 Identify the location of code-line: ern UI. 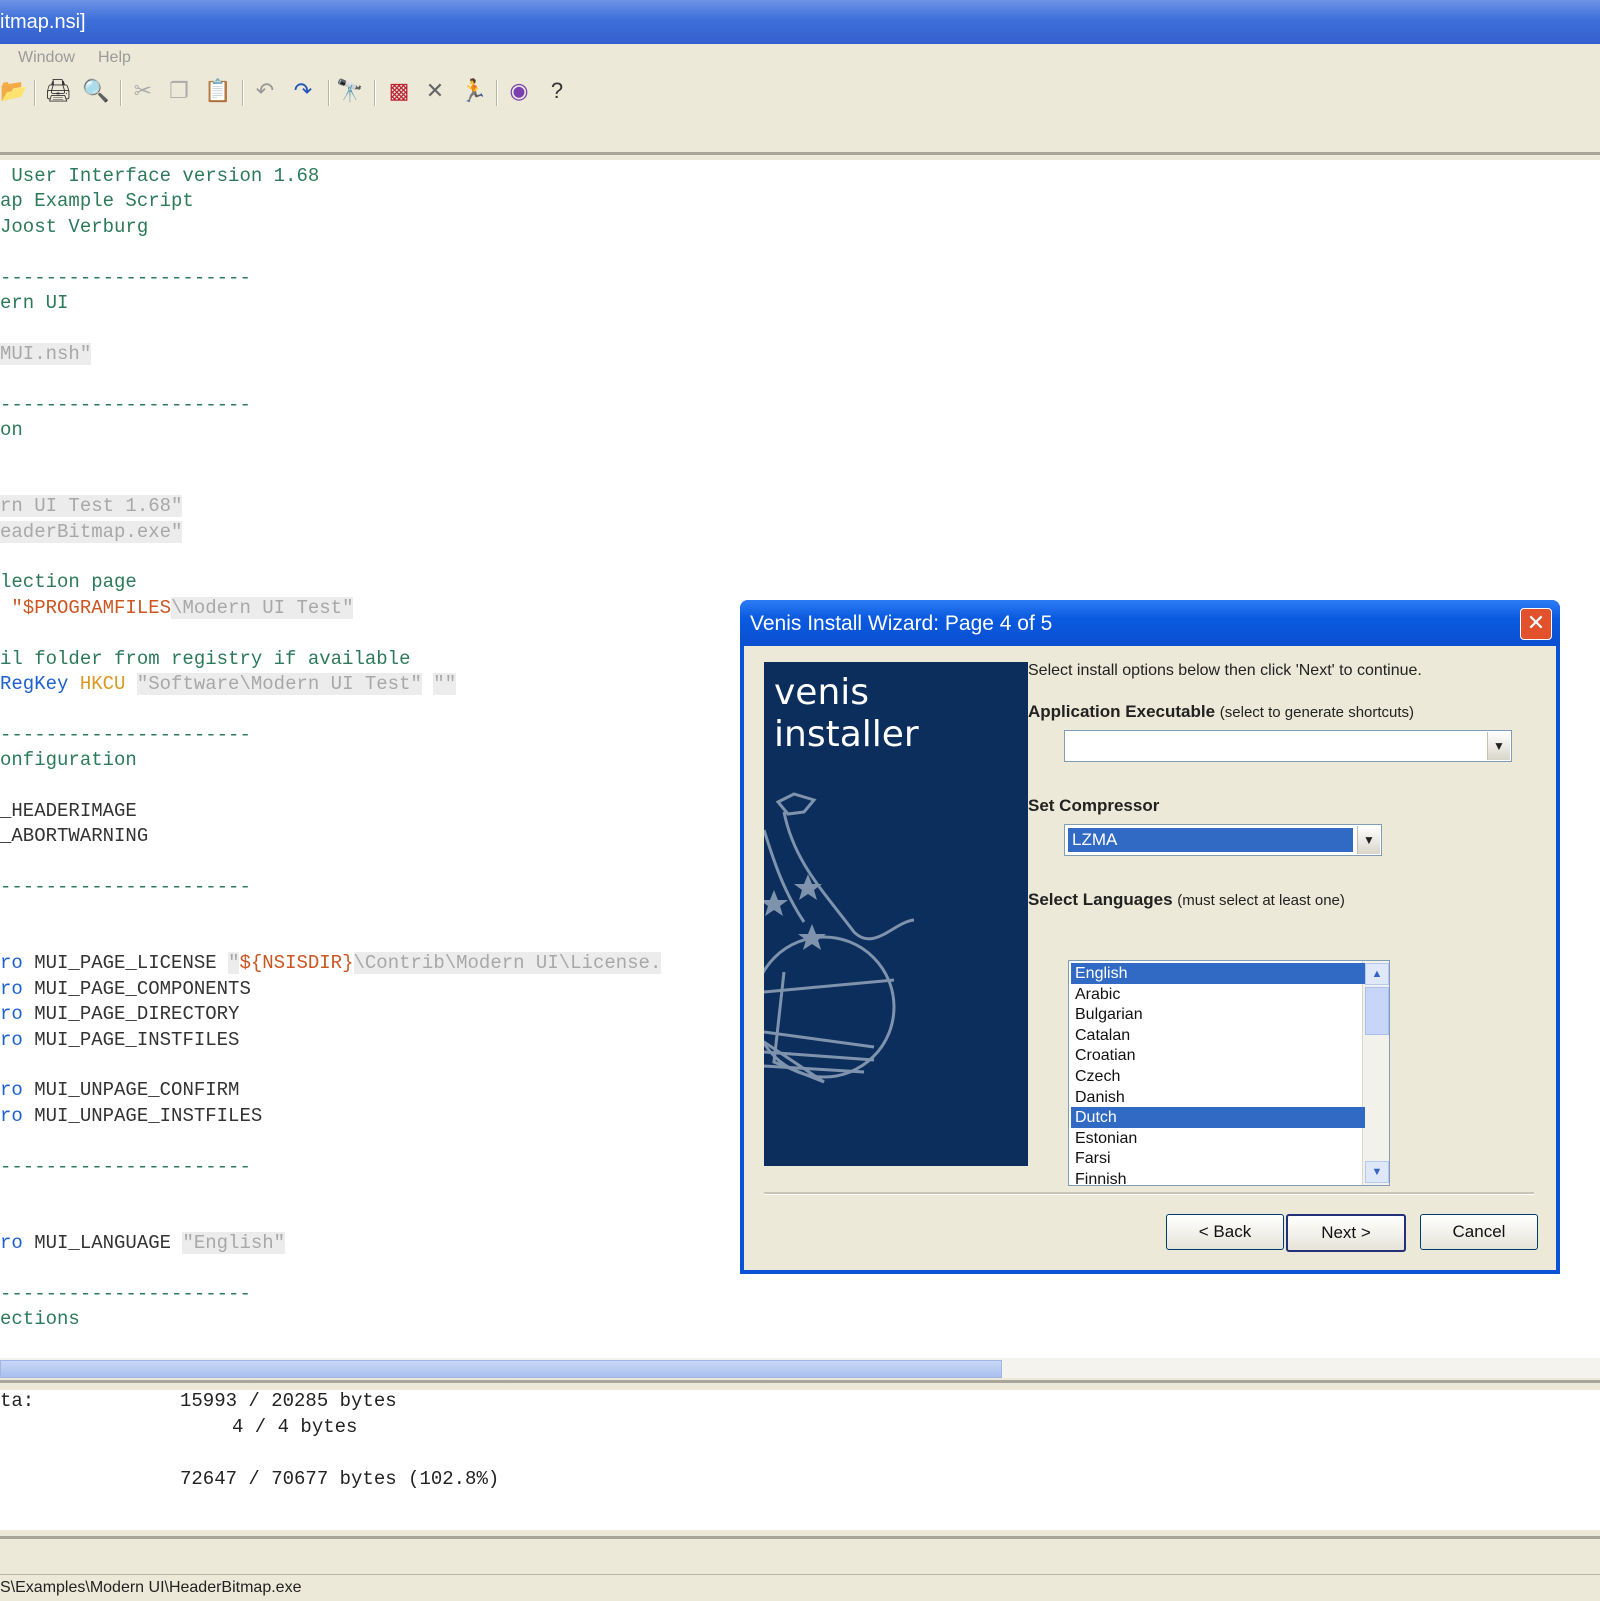
(34, 303).